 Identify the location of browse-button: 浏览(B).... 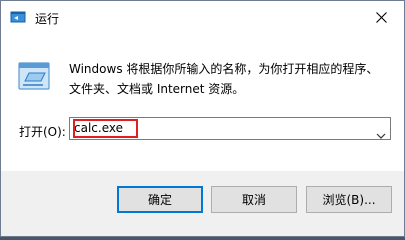
(349, 199).